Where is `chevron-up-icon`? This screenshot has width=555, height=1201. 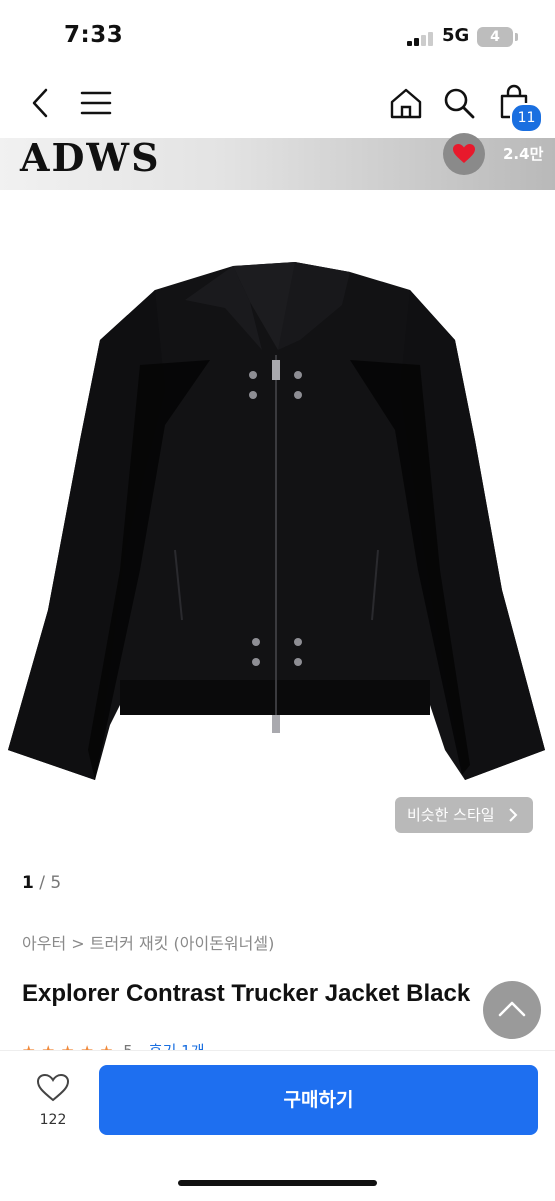
chevron-up-icon is located at coordinates (512, 1009).